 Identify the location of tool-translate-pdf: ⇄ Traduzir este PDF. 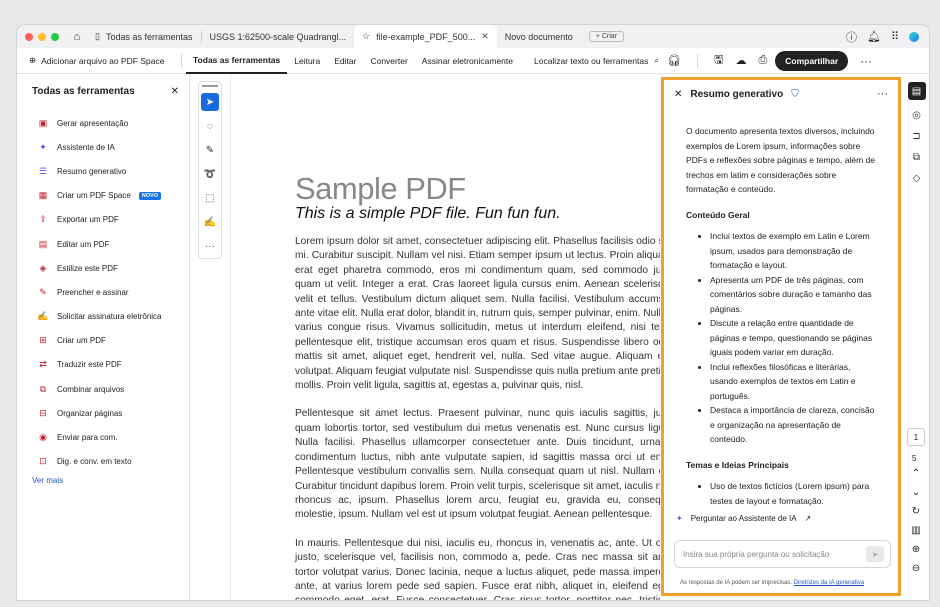
(103, 365).